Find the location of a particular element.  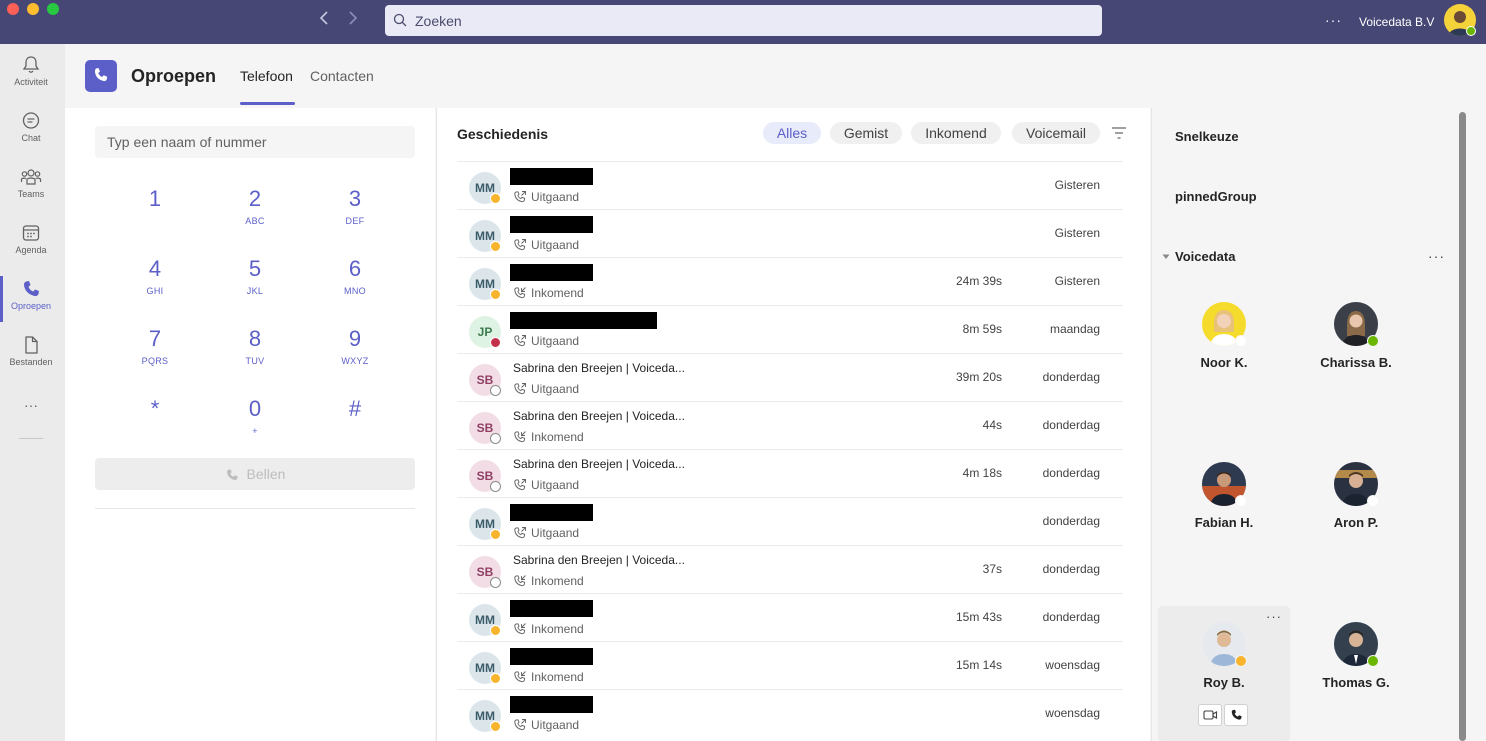

contact-card: Fabian H. is located at coordinates (1224, 537).